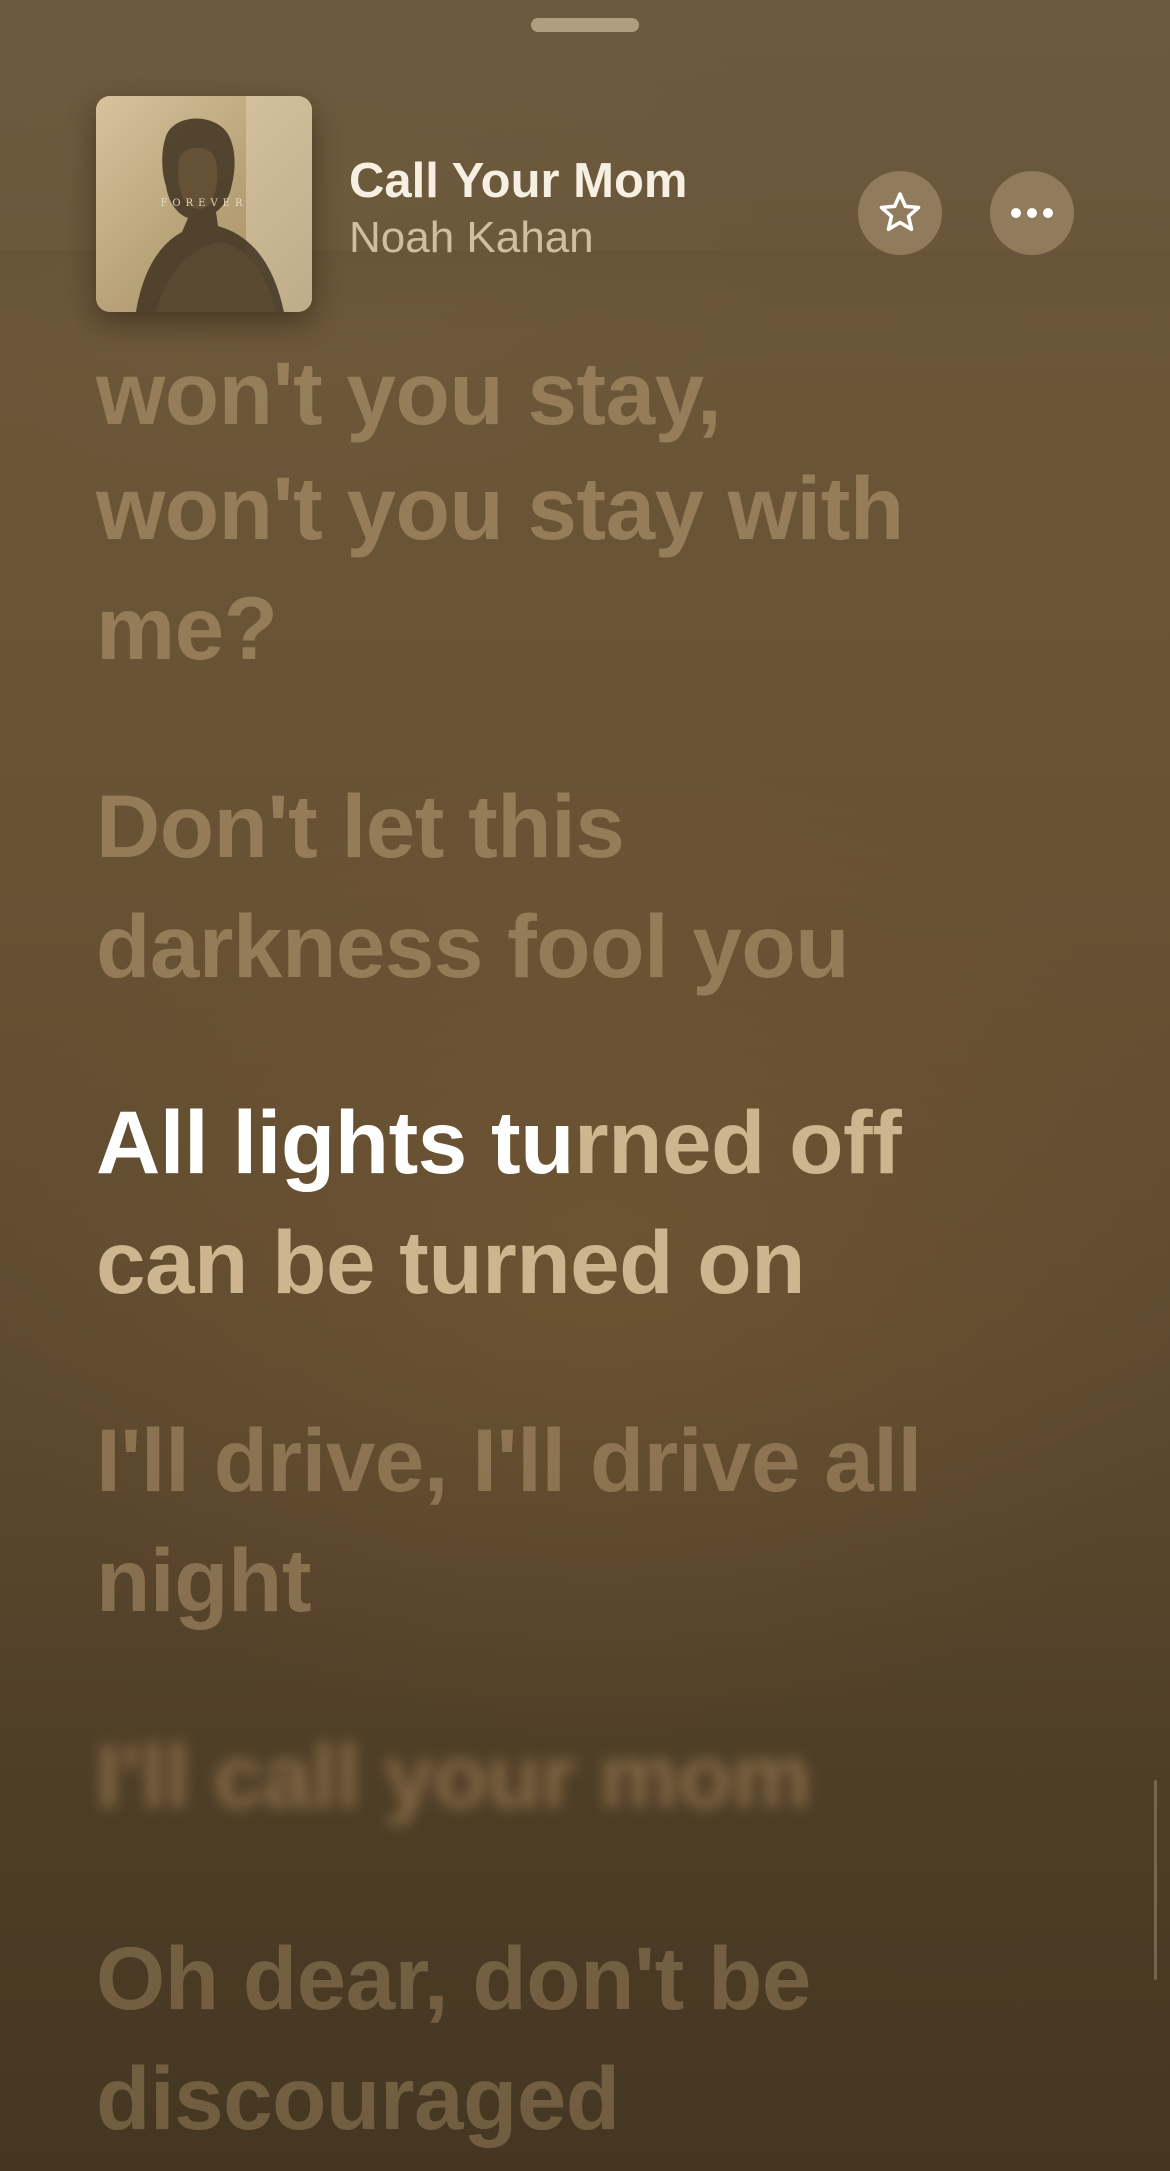  What do you see at coordinates (451, 1262) in the screenshot?
I see `lyric-text-line-2: can be turned on` at bounding box center [451, 1262].